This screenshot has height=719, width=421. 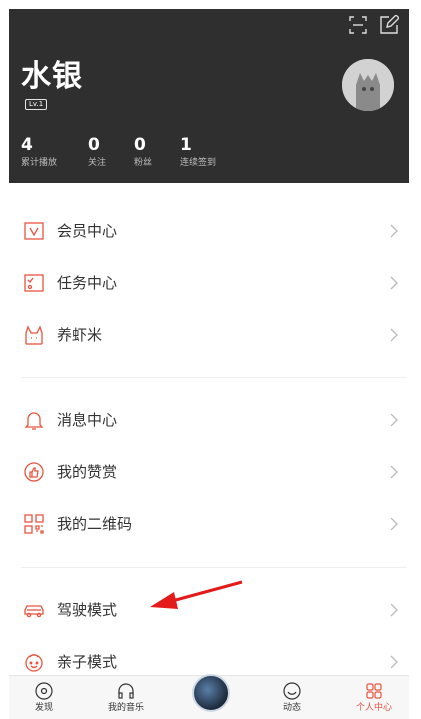 I want to click on stat-label: 关注, so click(x=97, y=163).